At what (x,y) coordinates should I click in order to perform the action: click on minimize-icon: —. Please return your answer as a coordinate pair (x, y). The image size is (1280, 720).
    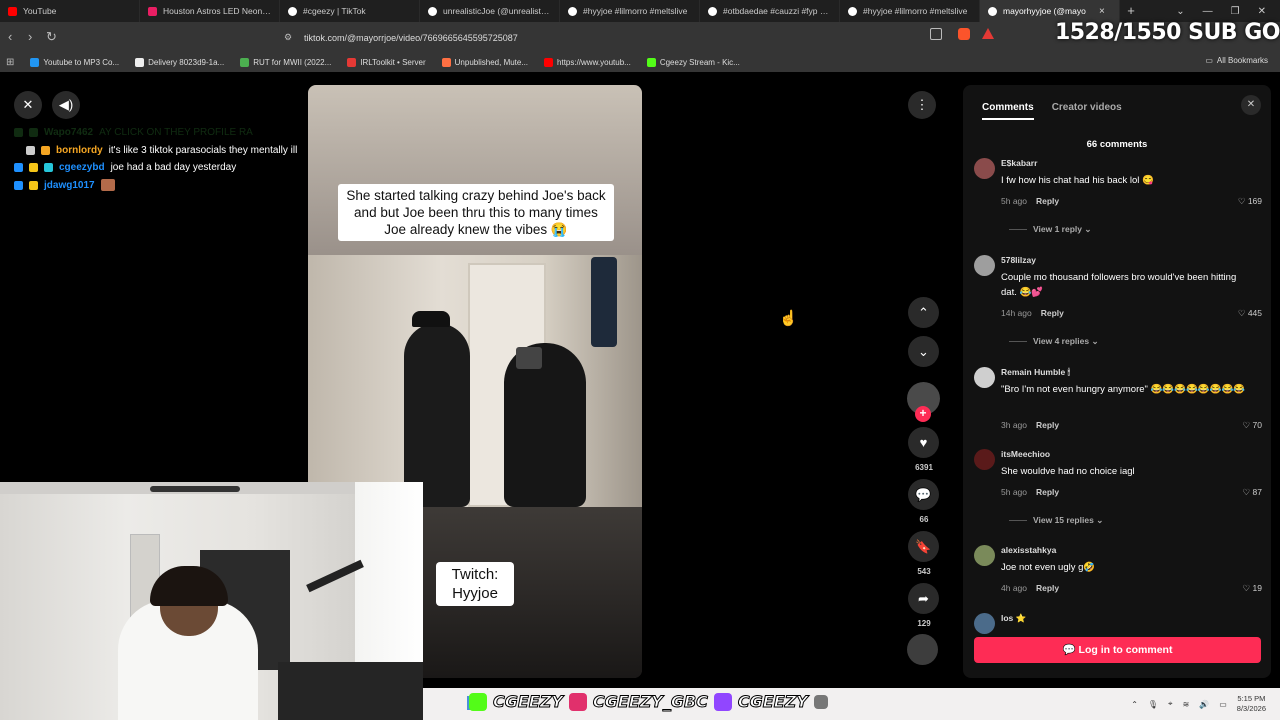
    Looking at the image, I should click on (1208, 11).